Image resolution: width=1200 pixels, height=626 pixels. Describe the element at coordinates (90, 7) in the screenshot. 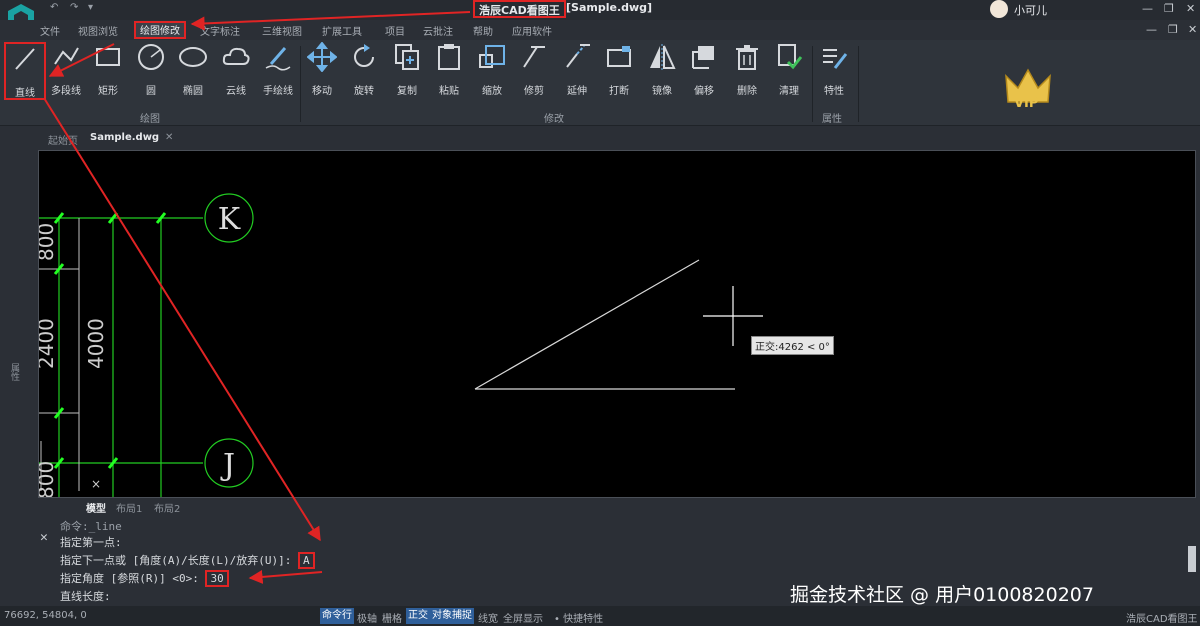

I see `quick-access-dropdown-icon: ▾` at that location.